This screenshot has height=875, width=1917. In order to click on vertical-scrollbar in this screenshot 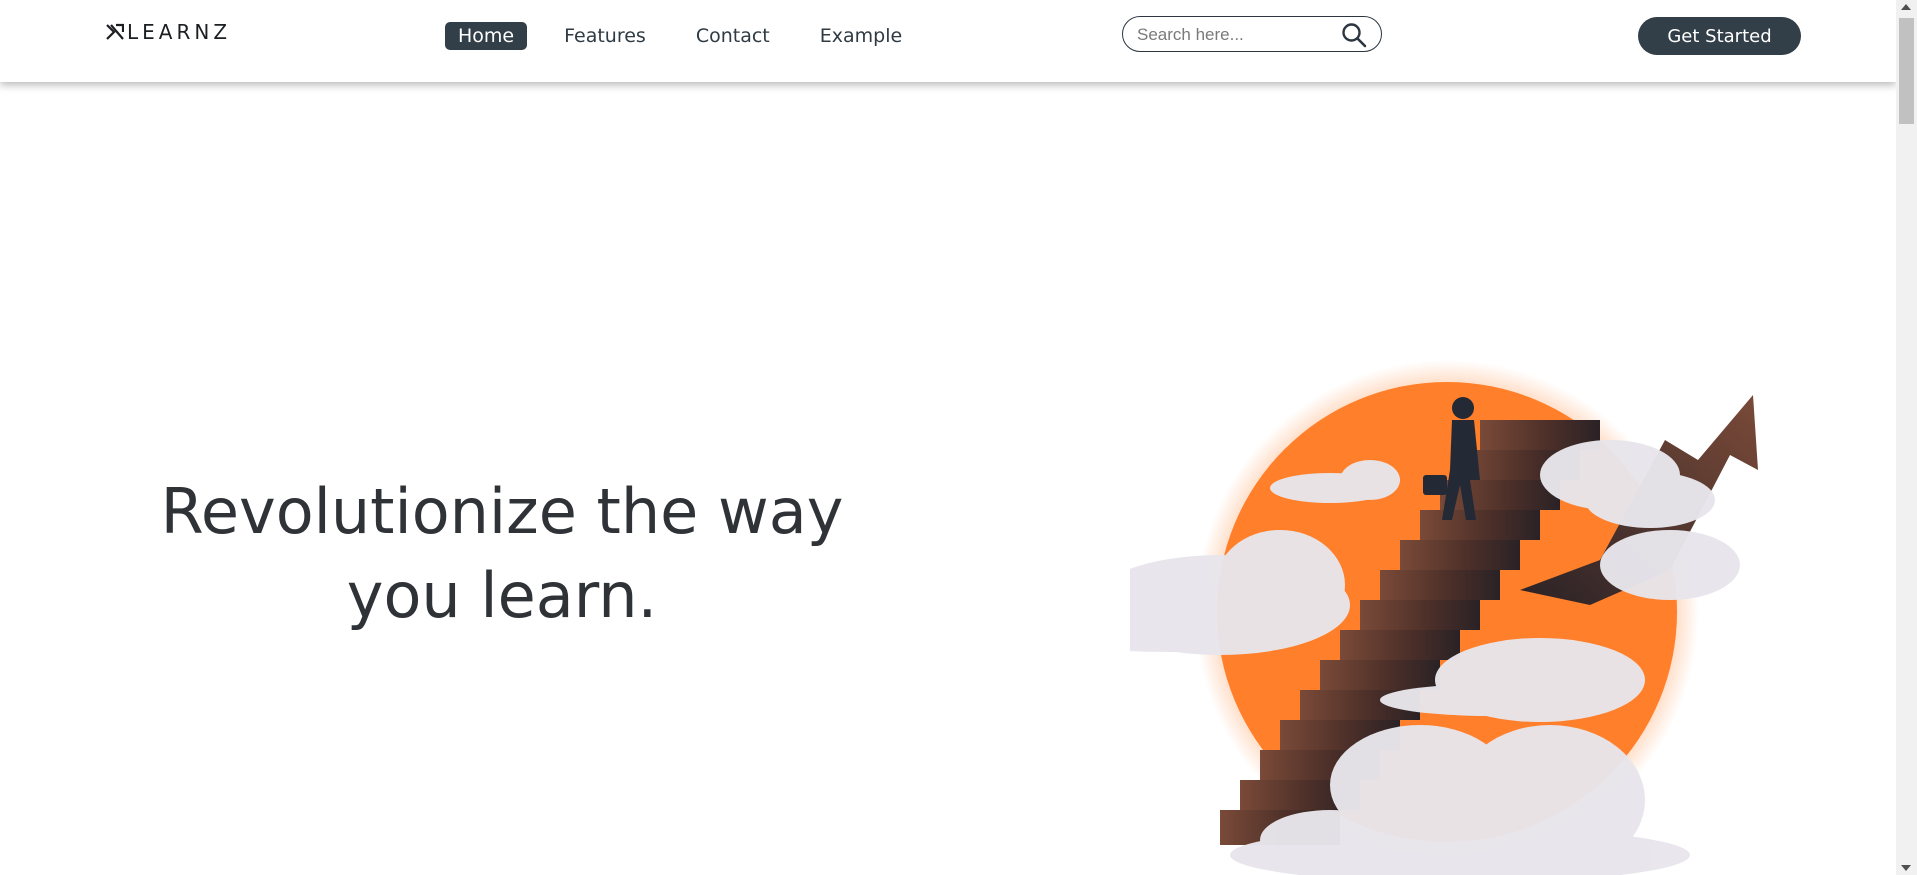, I will do `click(1906, 437)`.